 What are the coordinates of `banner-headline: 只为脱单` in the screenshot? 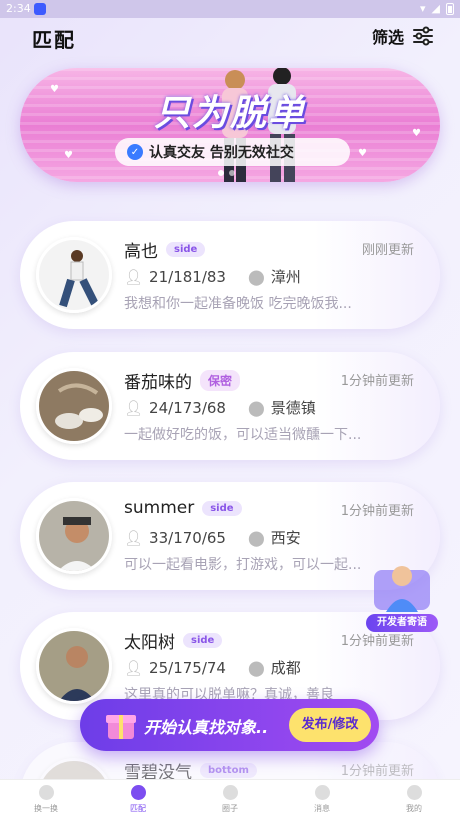 It's located at (229, 113).